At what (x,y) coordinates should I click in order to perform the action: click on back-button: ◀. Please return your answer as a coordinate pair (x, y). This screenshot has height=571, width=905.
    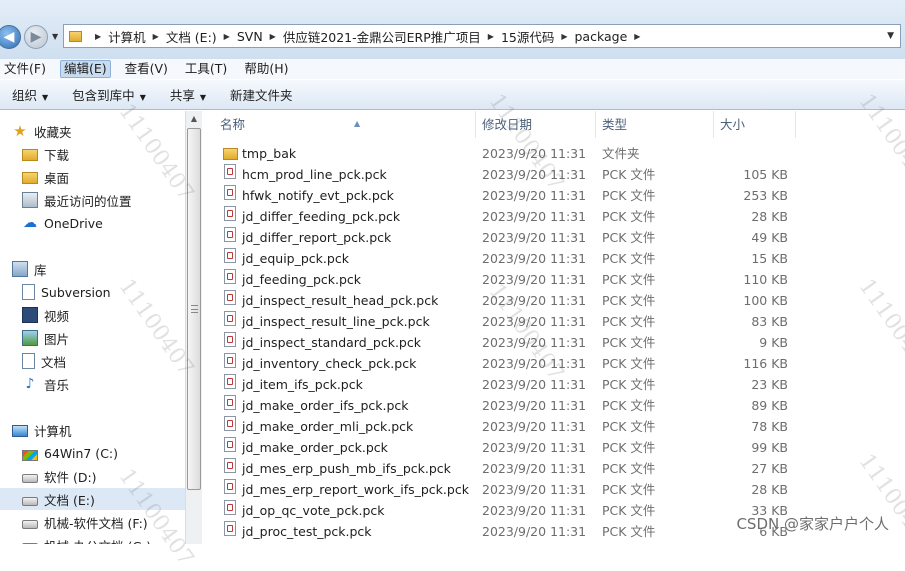
    Looking at the image, I should click on (10, 37).